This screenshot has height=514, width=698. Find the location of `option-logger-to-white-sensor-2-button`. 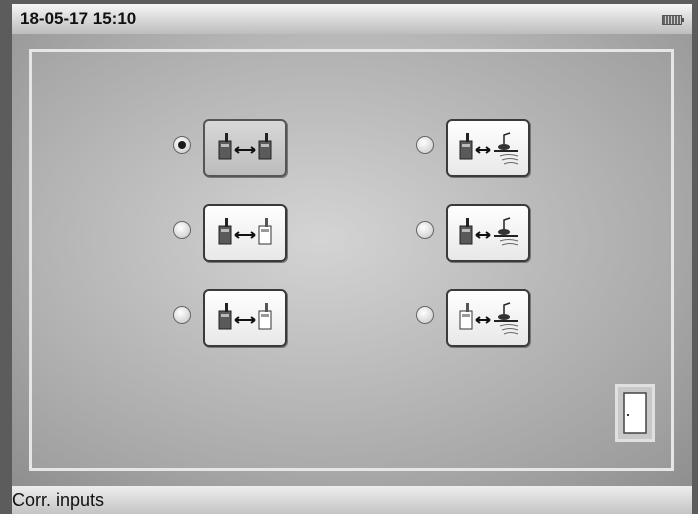

option-logger-to-white-sensor-2-button is located at coordinates (245, 318).